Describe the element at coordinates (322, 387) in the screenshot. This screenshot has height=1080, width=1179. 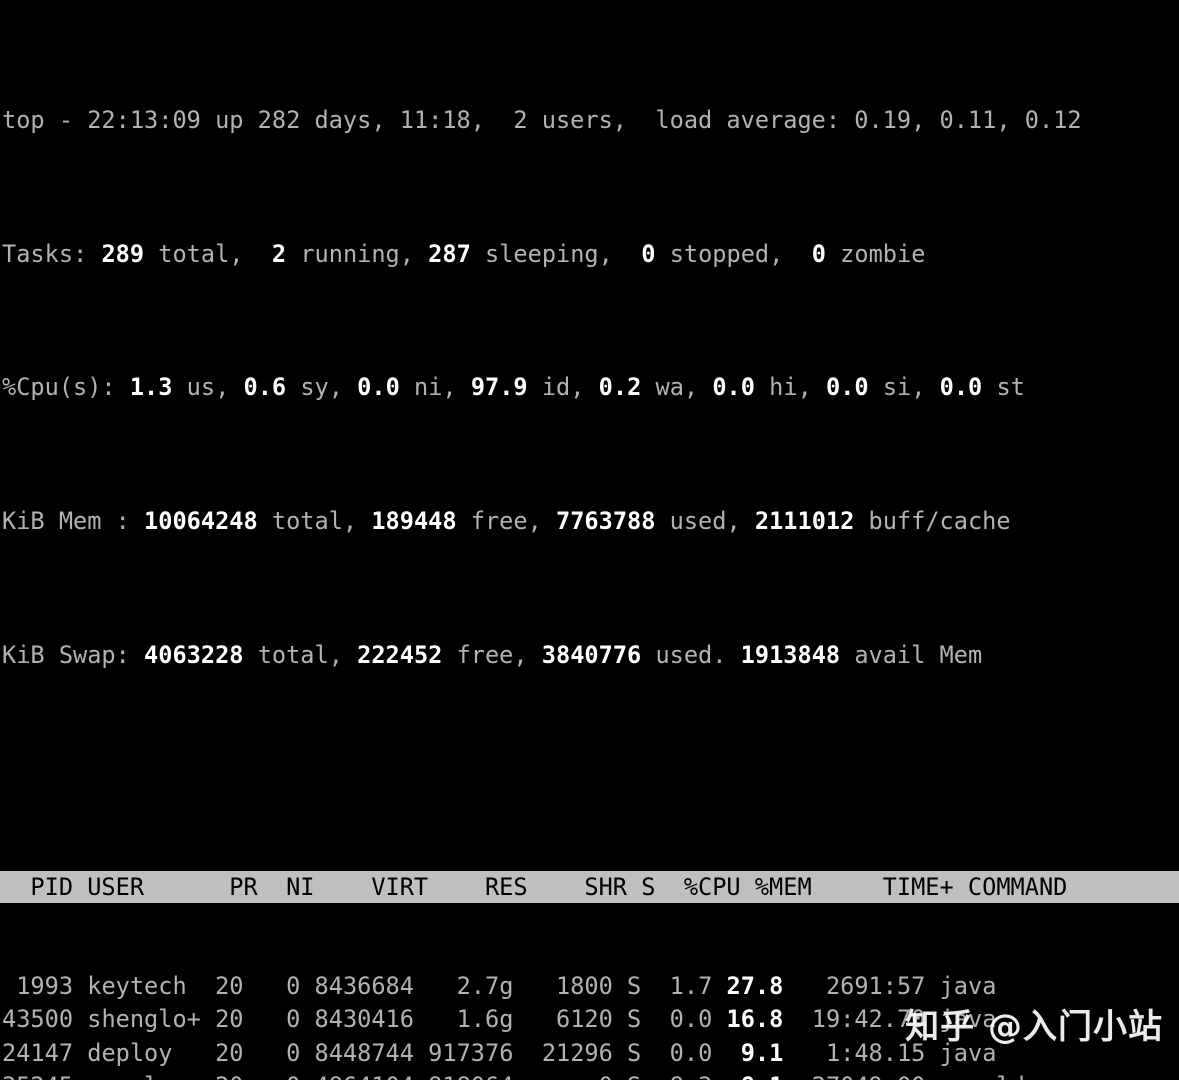
I see `cpu-sy-label: sy,` at that location.